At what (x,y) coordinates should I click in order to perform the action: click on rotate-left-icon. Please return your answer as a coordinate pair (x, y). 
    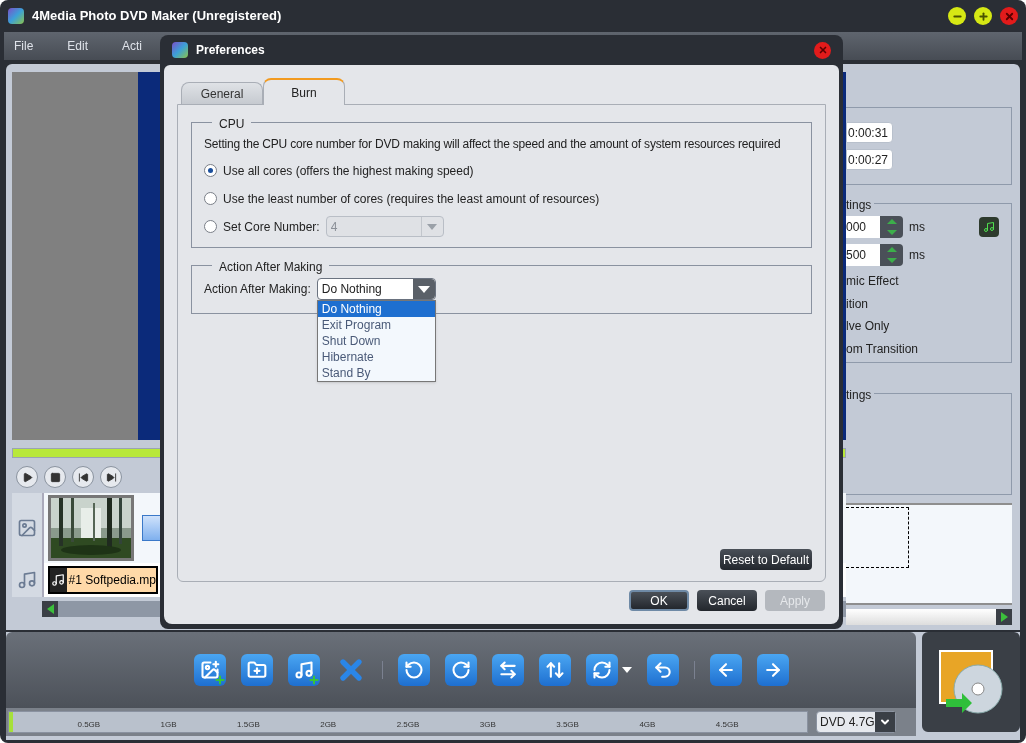
    Looking at the image, I should click on (413, 670).